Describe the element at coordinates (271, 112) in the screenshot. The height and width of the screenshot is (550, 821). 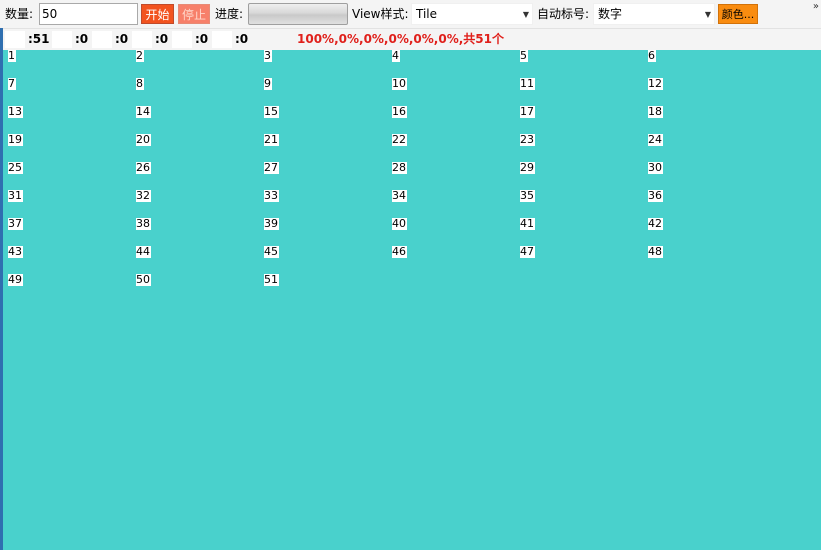
I see `list-item: 15` at that location.